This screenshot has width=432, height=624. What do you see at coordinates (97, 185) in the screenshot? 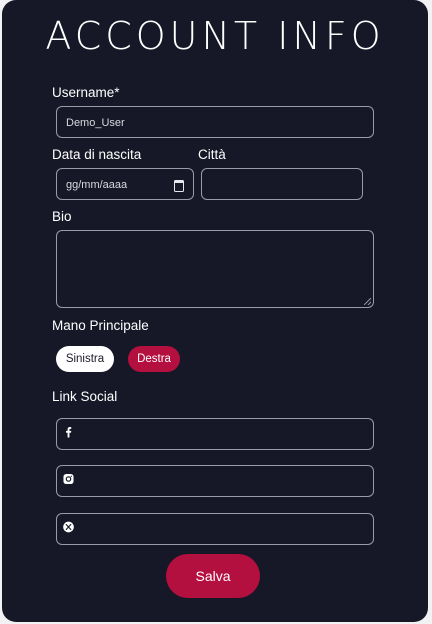
I see `birth-date-placeholder: gg/mm/aaaa` at bounding box center [97, 185].